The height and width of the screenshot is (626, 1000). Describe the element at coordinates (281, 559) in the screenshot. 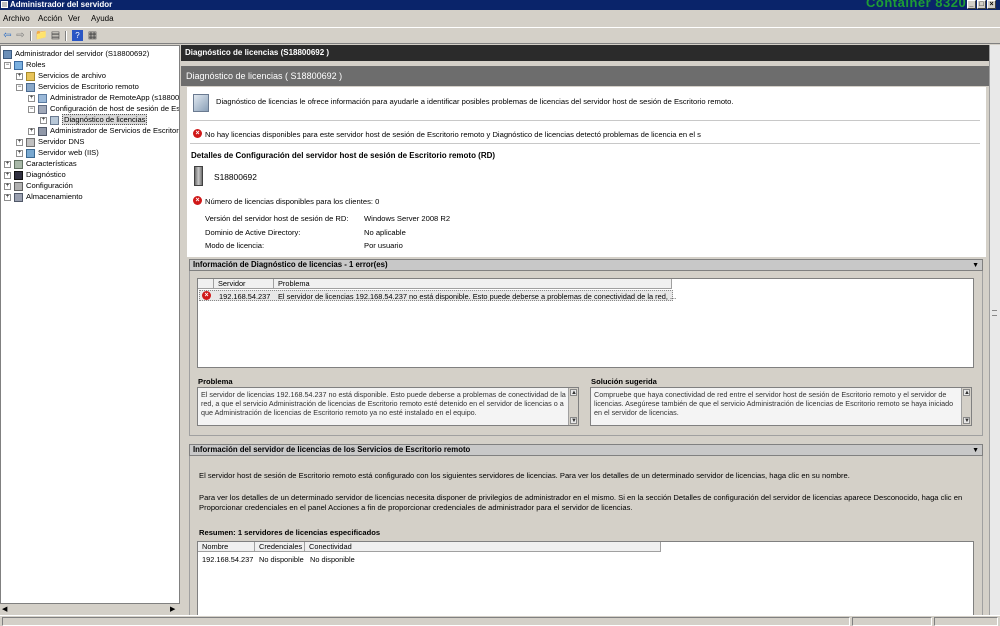

I see `ls-cell-credentials: No disponible` at that location.